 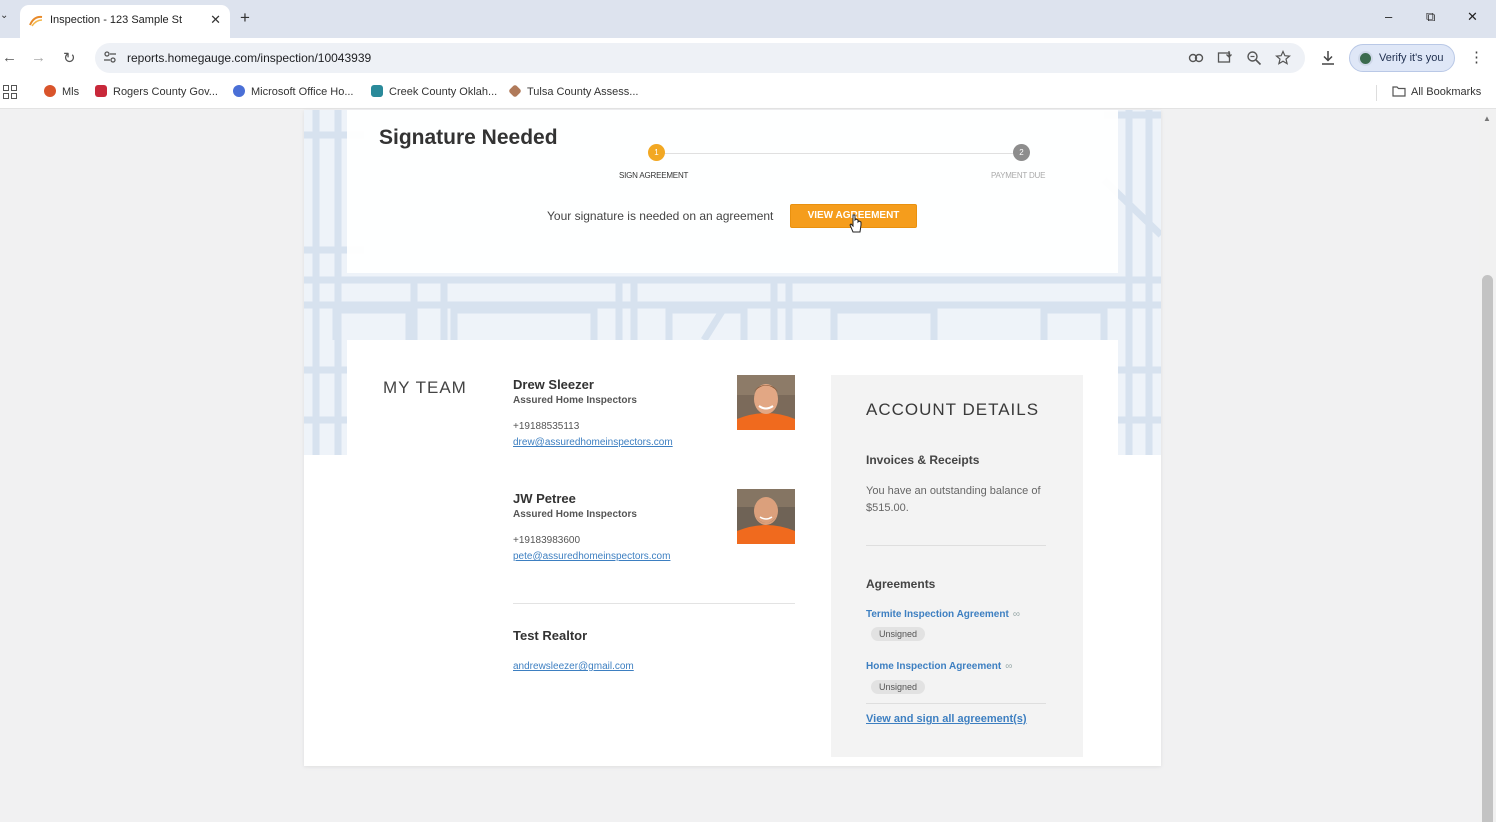 What do you see at coordinates (660, 216) in the screenshot?
I see `signature-message: Your signature is needed on an agreement` at bounding box center [660, 216].